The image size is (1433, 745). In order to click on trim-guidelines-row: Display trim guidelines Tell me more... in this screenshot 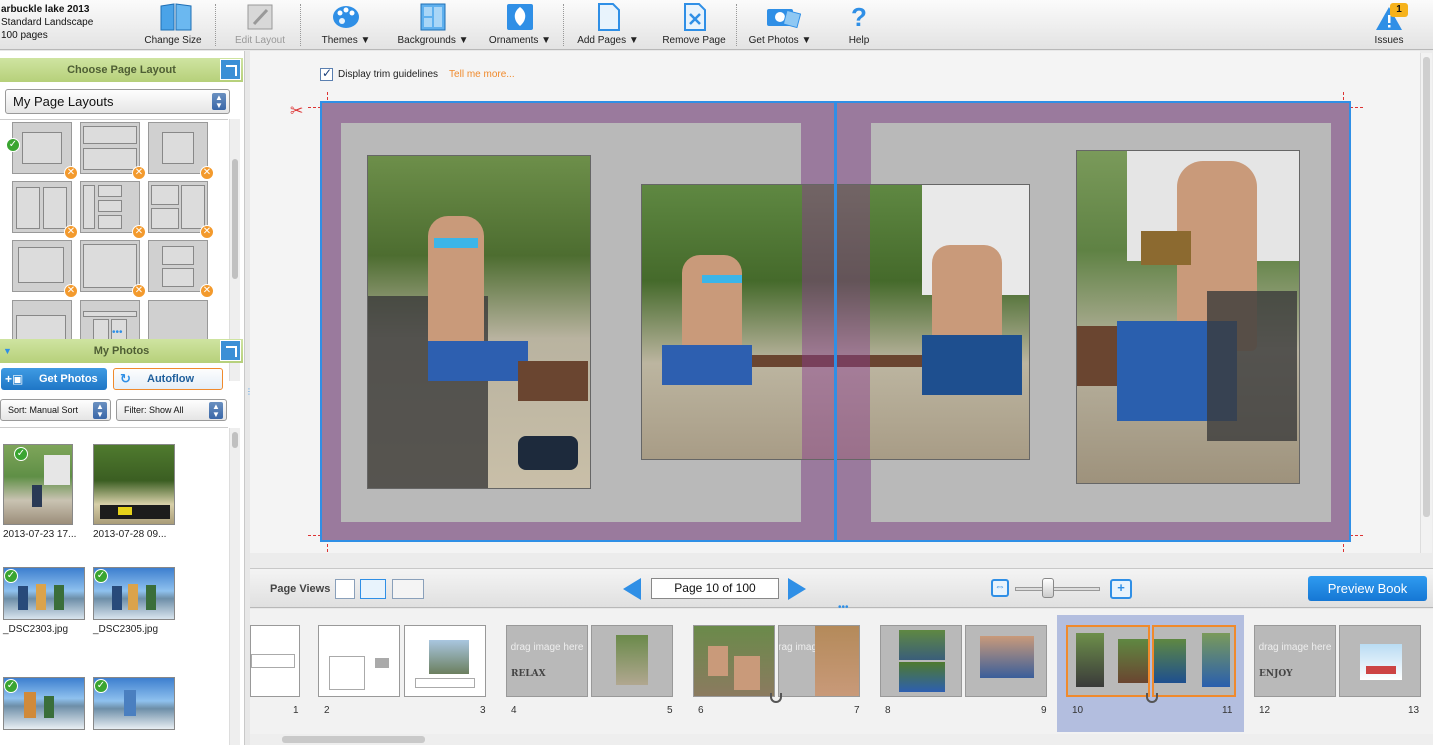, I will do `click(417, 73)`.